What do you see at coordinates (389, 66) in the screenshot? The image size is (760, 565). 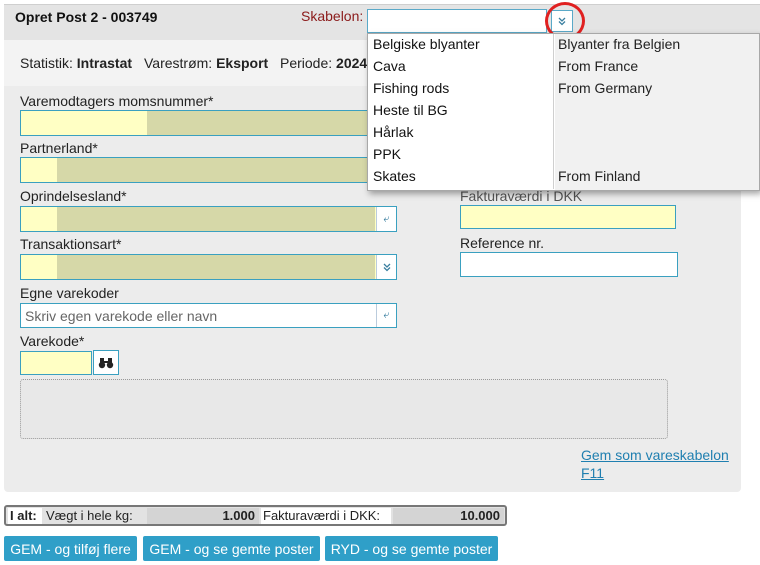 I see `item-name: Cava` at bounding box center [389, 66].